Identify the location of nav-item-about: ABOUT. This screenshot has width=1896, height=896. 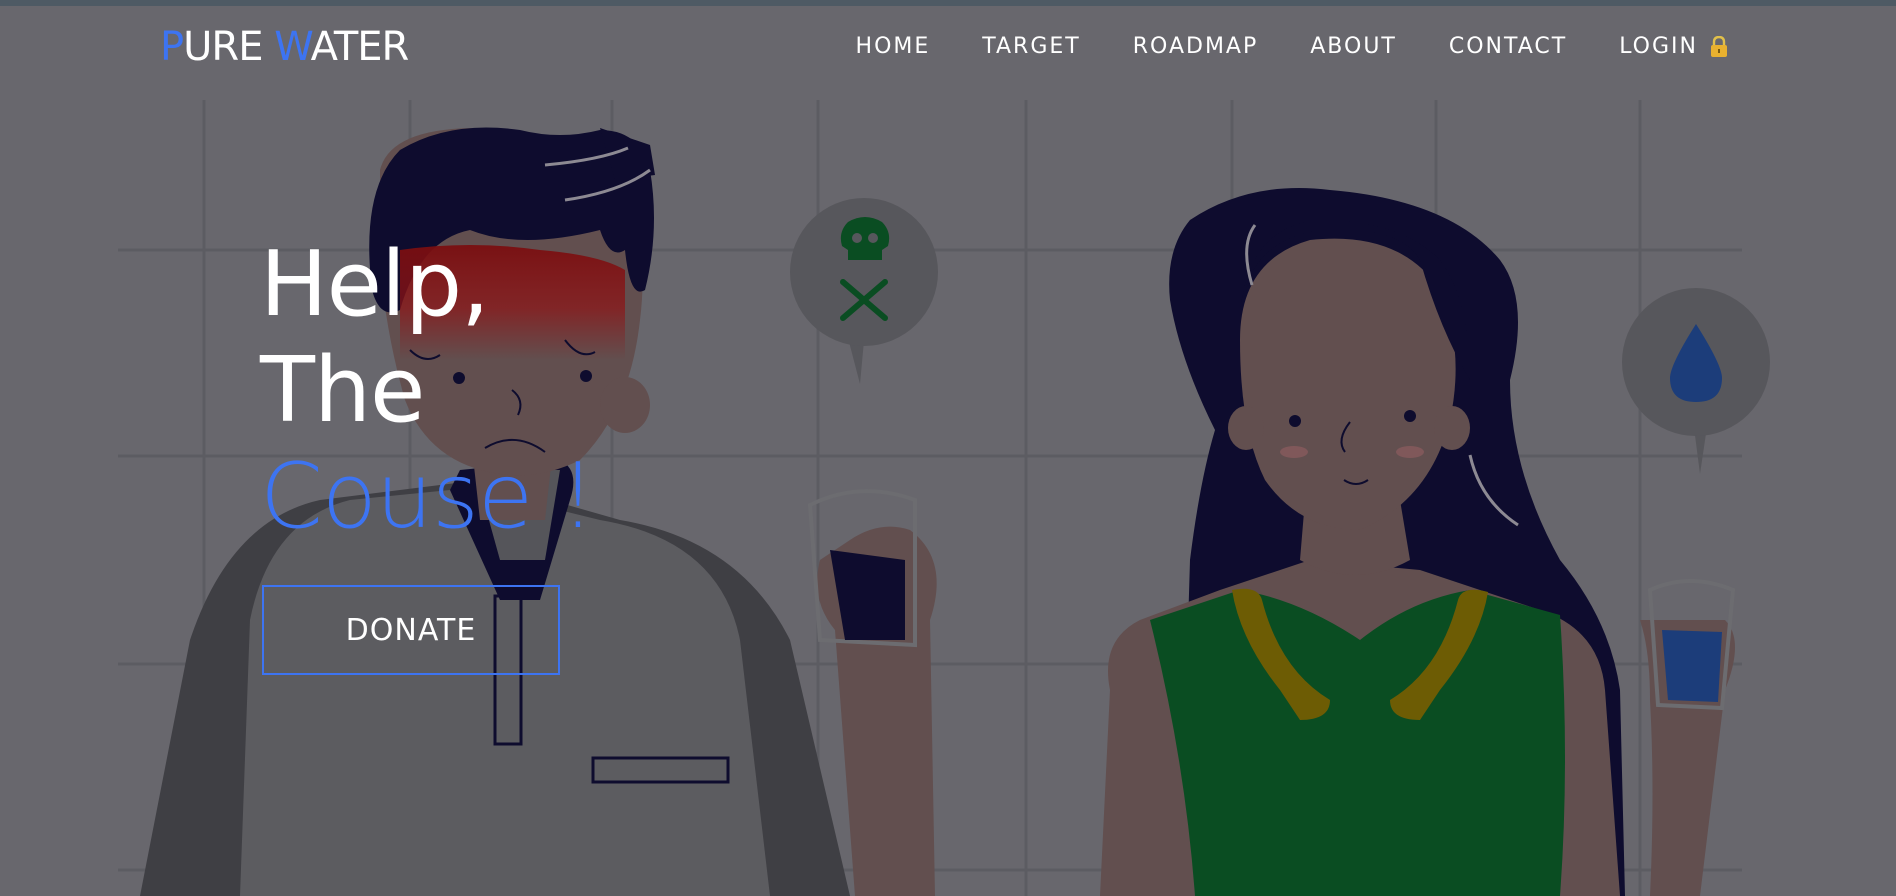
(1353, 47).